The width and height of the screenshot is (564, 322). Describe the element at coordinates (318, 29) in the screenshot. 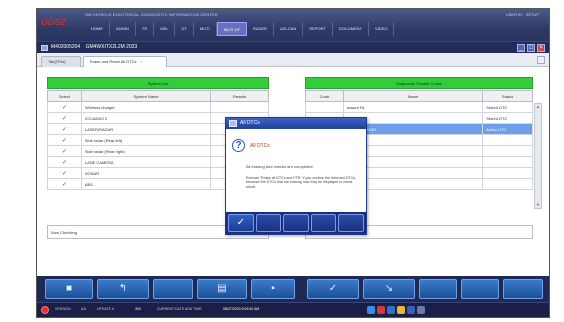

I see `menu-report: REPORT` at that location.